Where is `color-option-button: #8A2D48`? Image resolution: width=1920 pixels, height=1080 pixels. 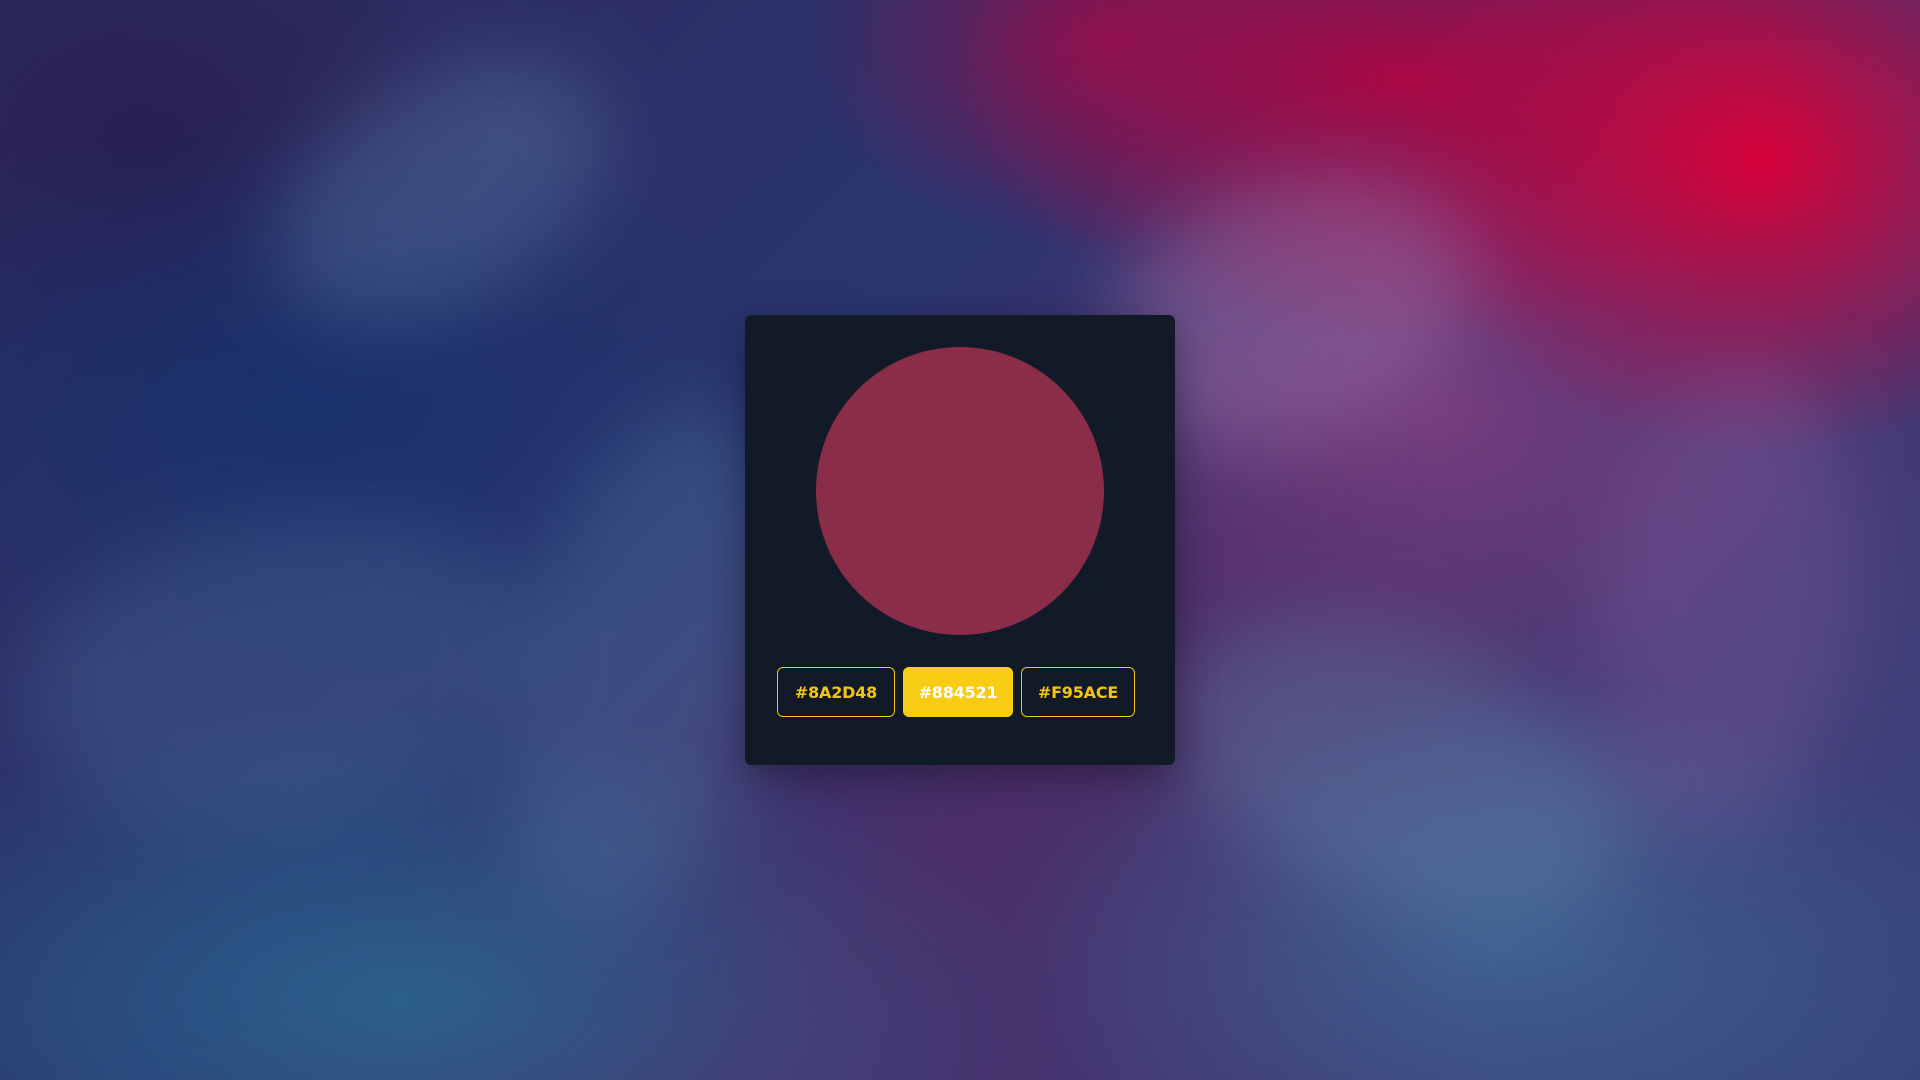
color-option-button: #8A2D48 is located at coordinates (836, 692).